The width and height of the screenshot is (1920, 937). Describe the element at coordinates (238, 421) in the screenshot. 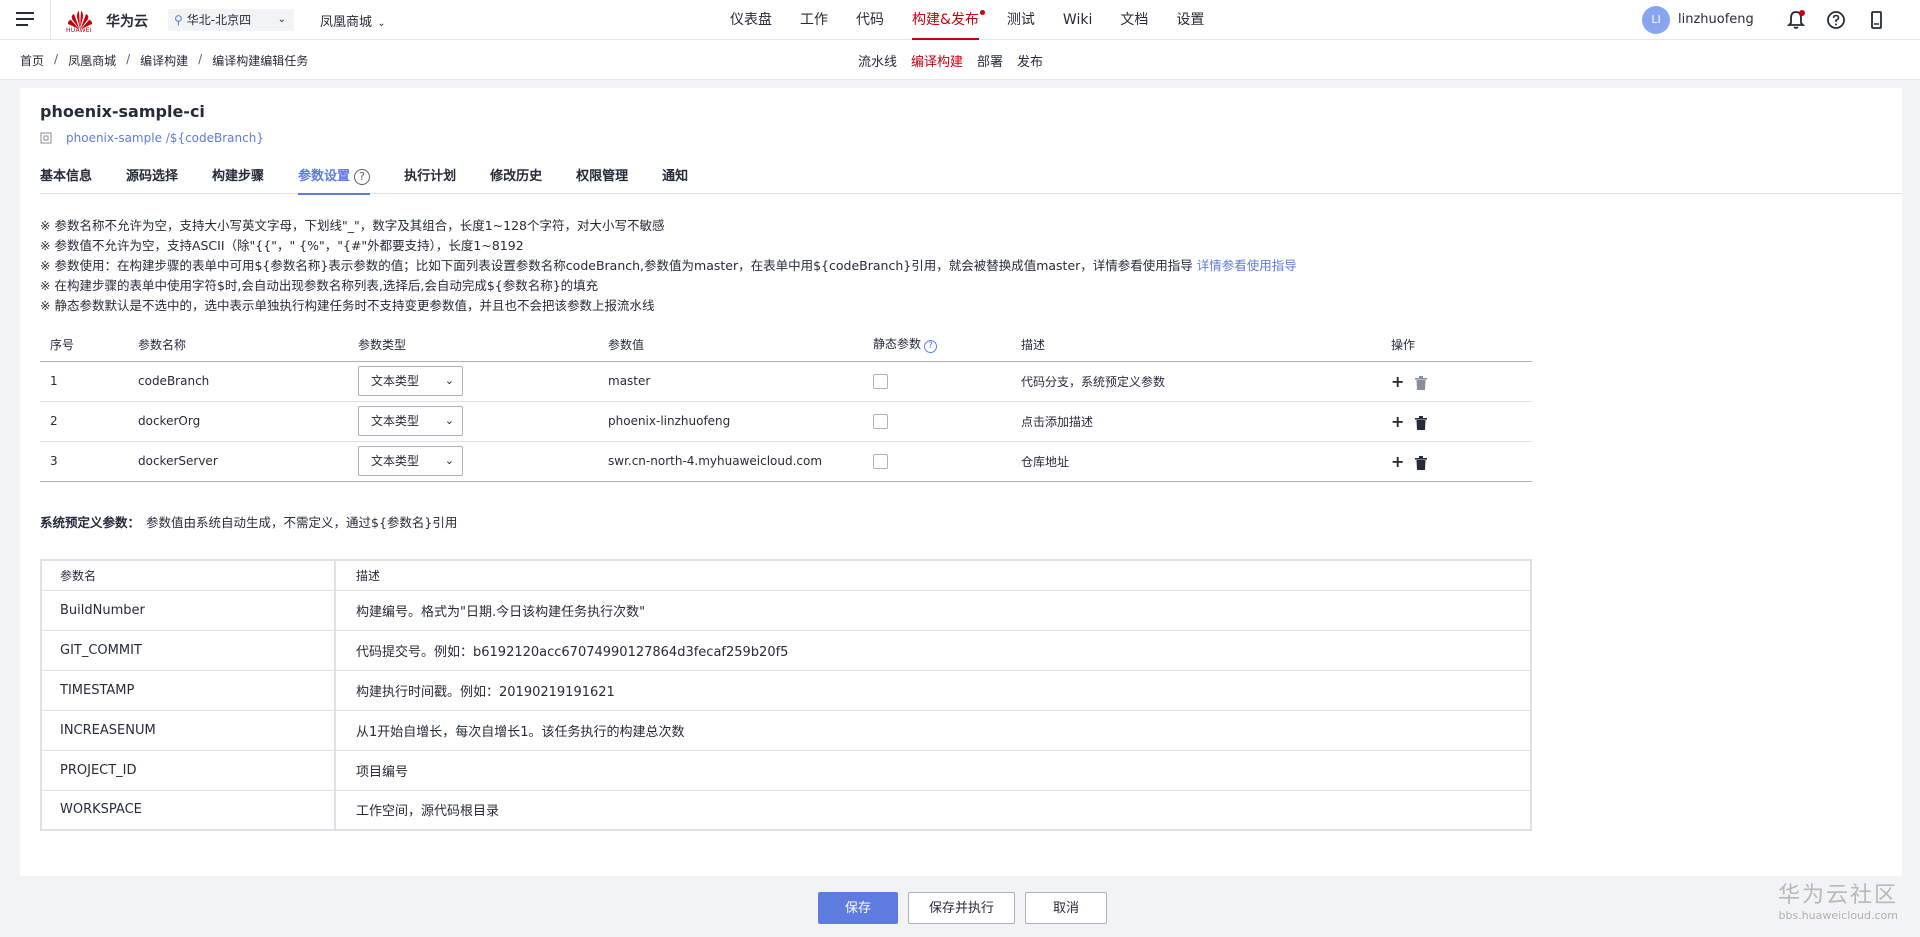

I see `param-name: dockerOrg` at that location.